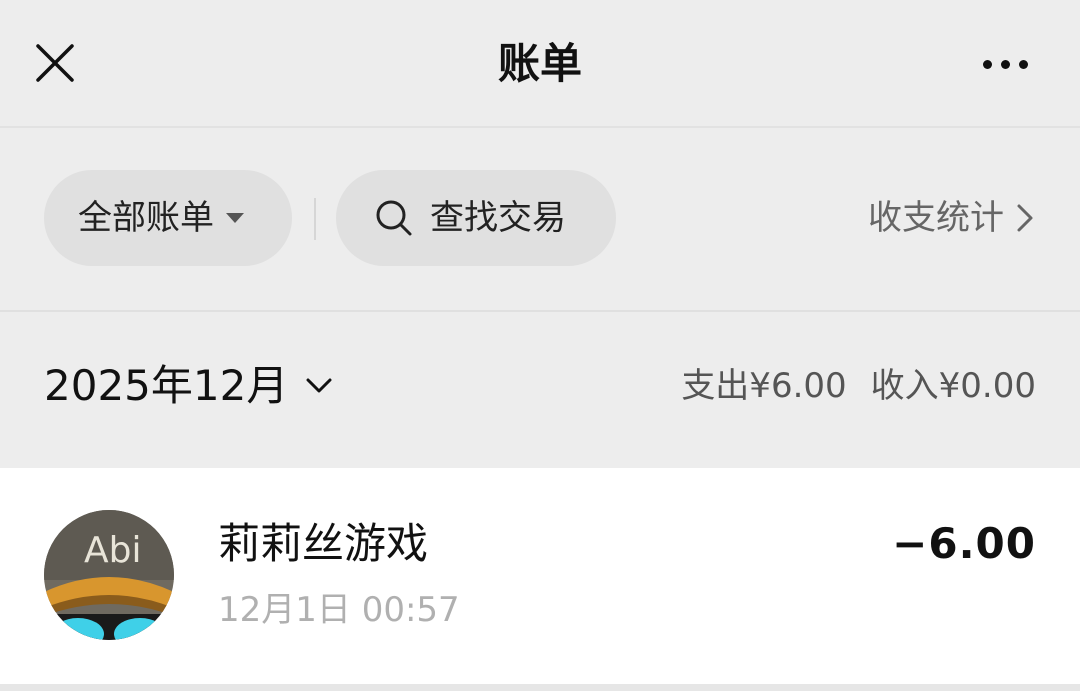 This screenshot has width=1080, height=691. What do you see at coordinates (339, 610) in the screenshot?
I see `transaction-time: 12月1日 00:57` at bounding box center [339, 610].